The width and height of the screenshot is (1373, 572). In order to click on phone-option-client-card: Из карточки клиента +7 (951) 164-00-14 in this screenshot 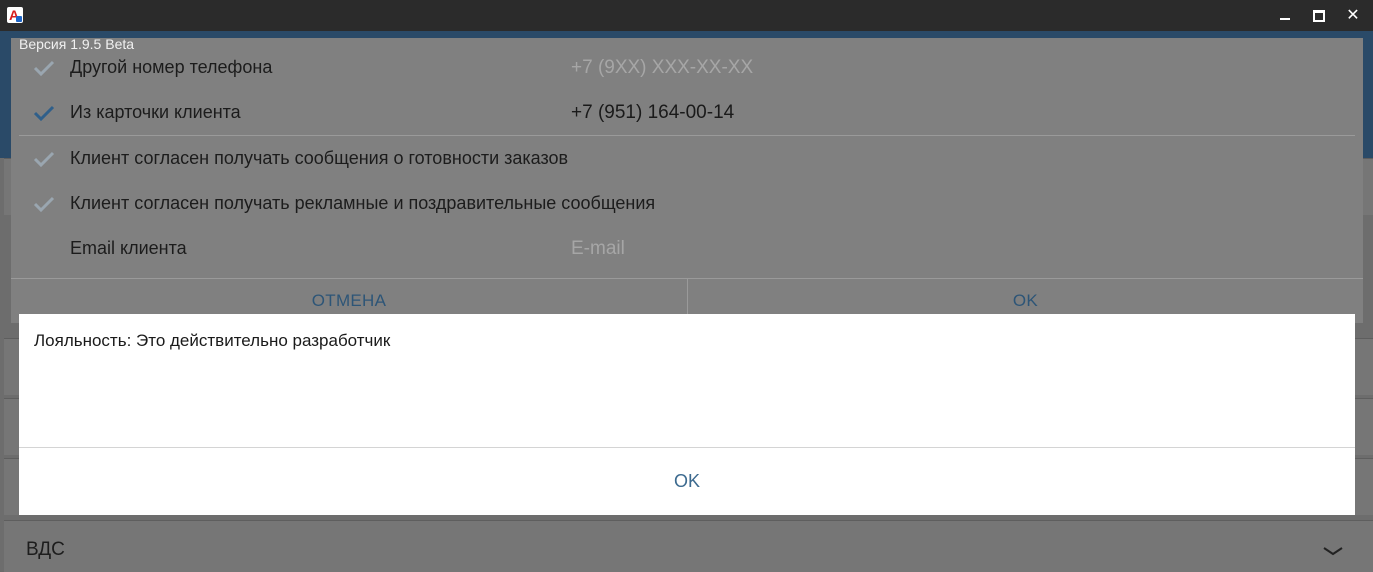, I will do `click(687, 113)`.